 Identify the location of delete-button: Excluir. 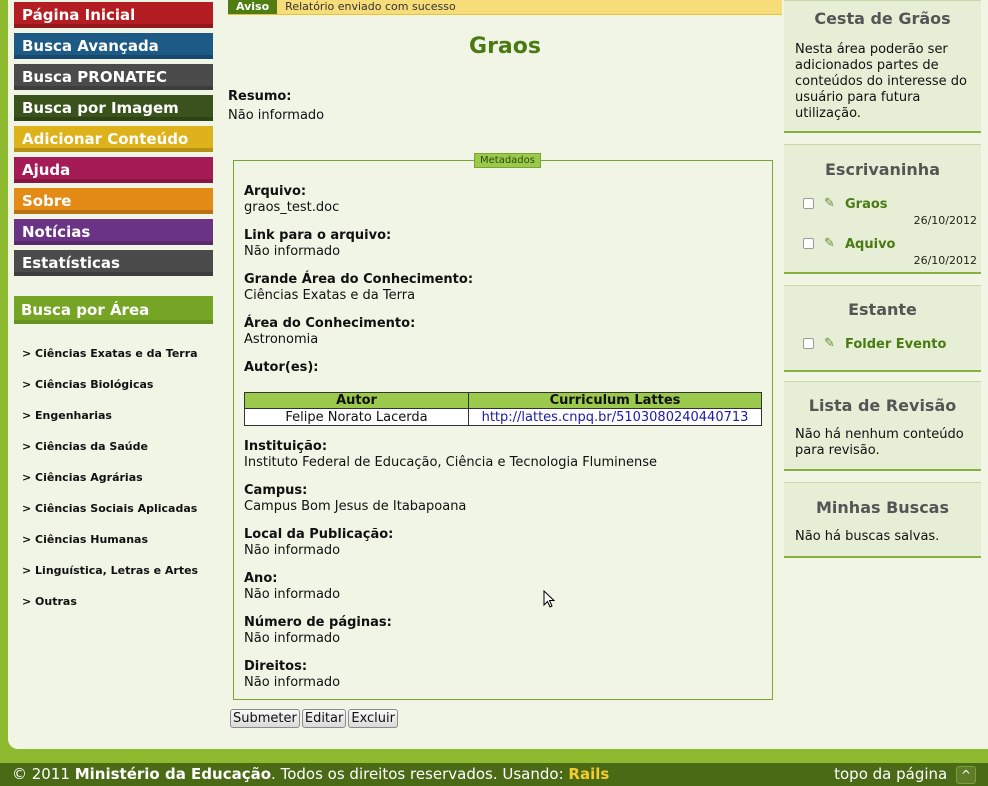
(373, 718).